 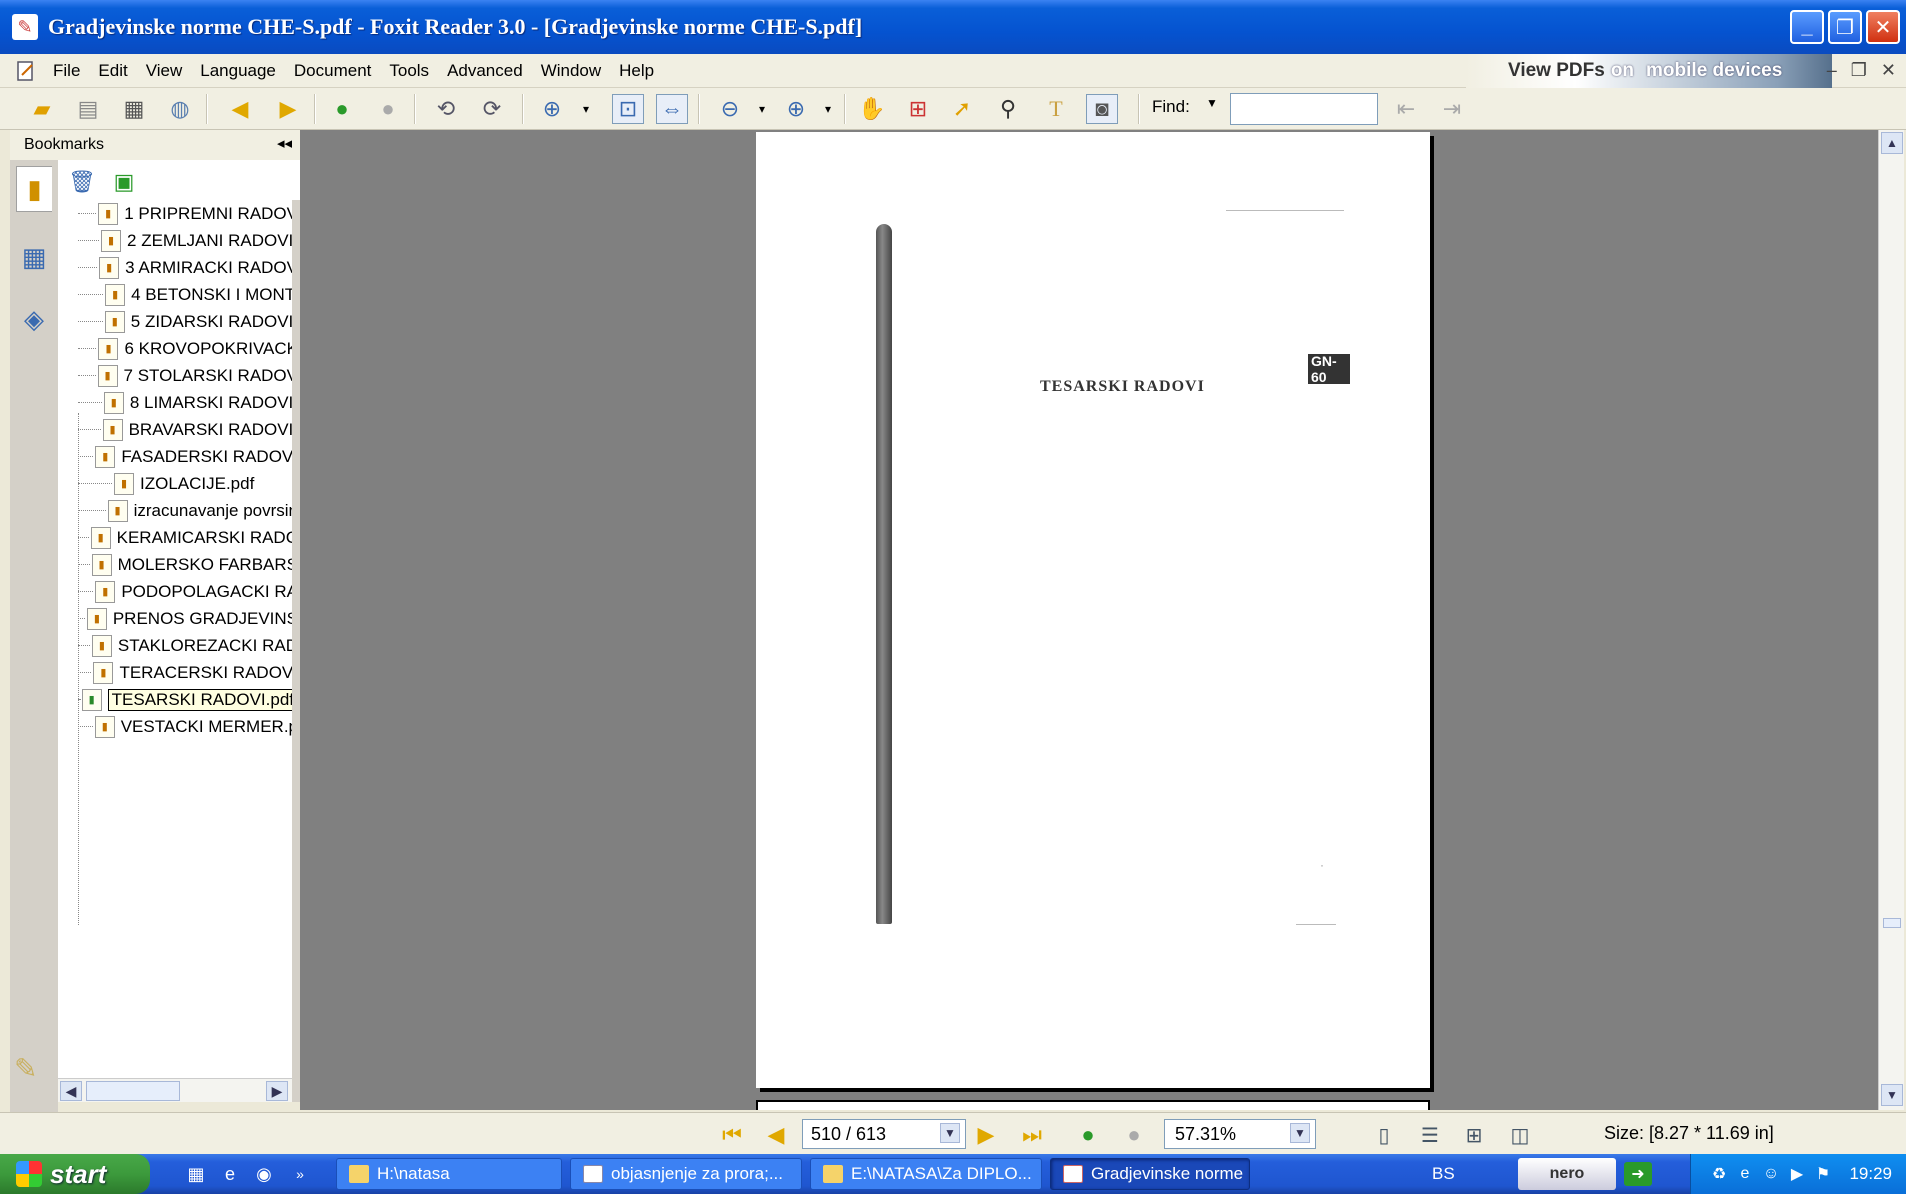 I want to click on delete-bookmark-icon: 🗑, so click(x=82, y=182).